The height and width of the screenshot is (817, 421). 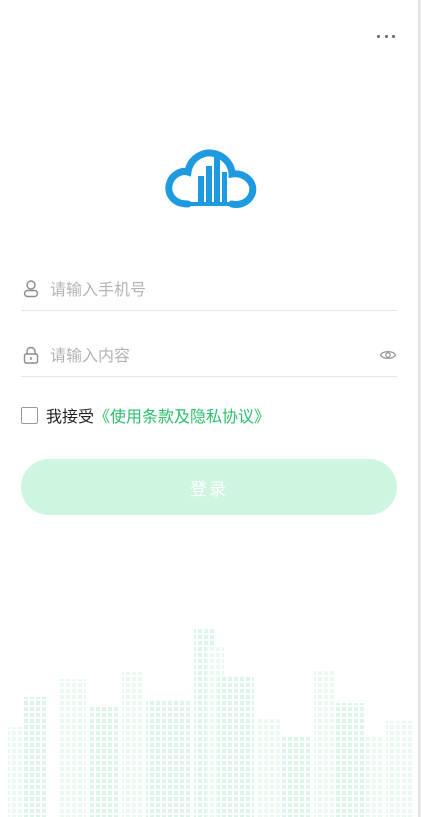 I want to click on phone-field, so click(x=209, y=289).